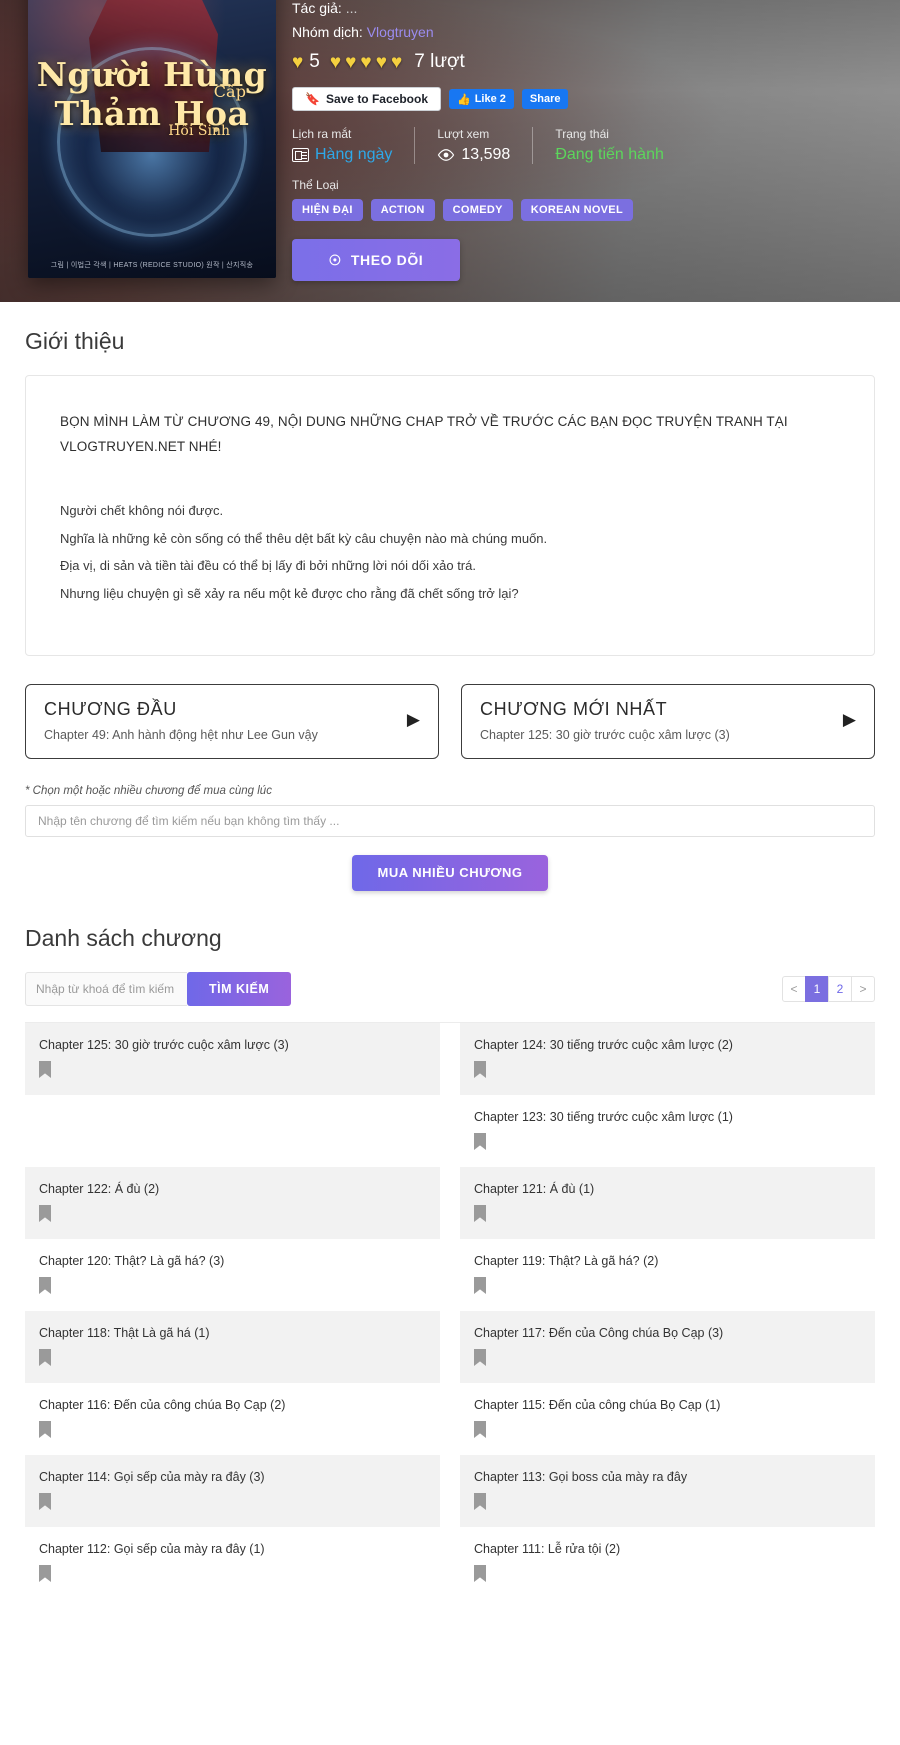 The width and height of the screenshot is (900, 1745). I want to click on chapter-item-name: Chapter 119: Thật? Là gã há? (2), so click(566, 1260).